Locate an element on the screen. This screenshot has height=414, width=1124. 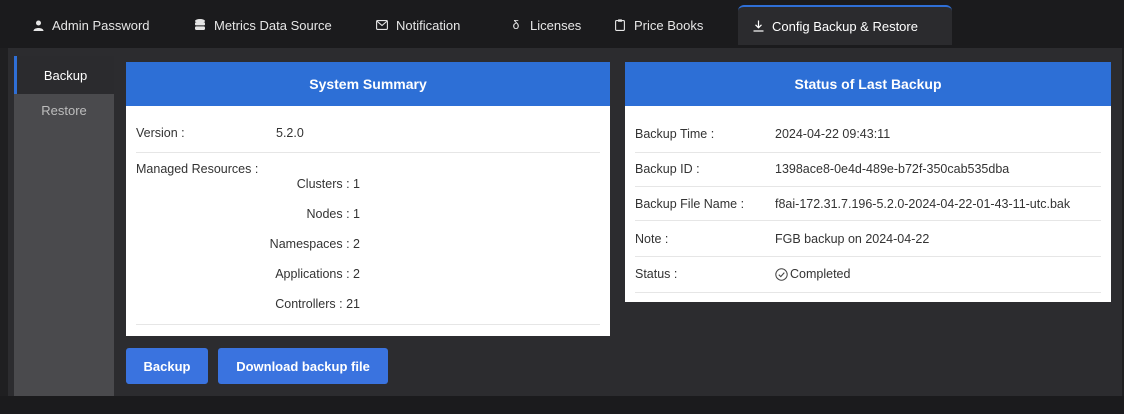
panel-title: System Summary is located at coordinates (368, 84).